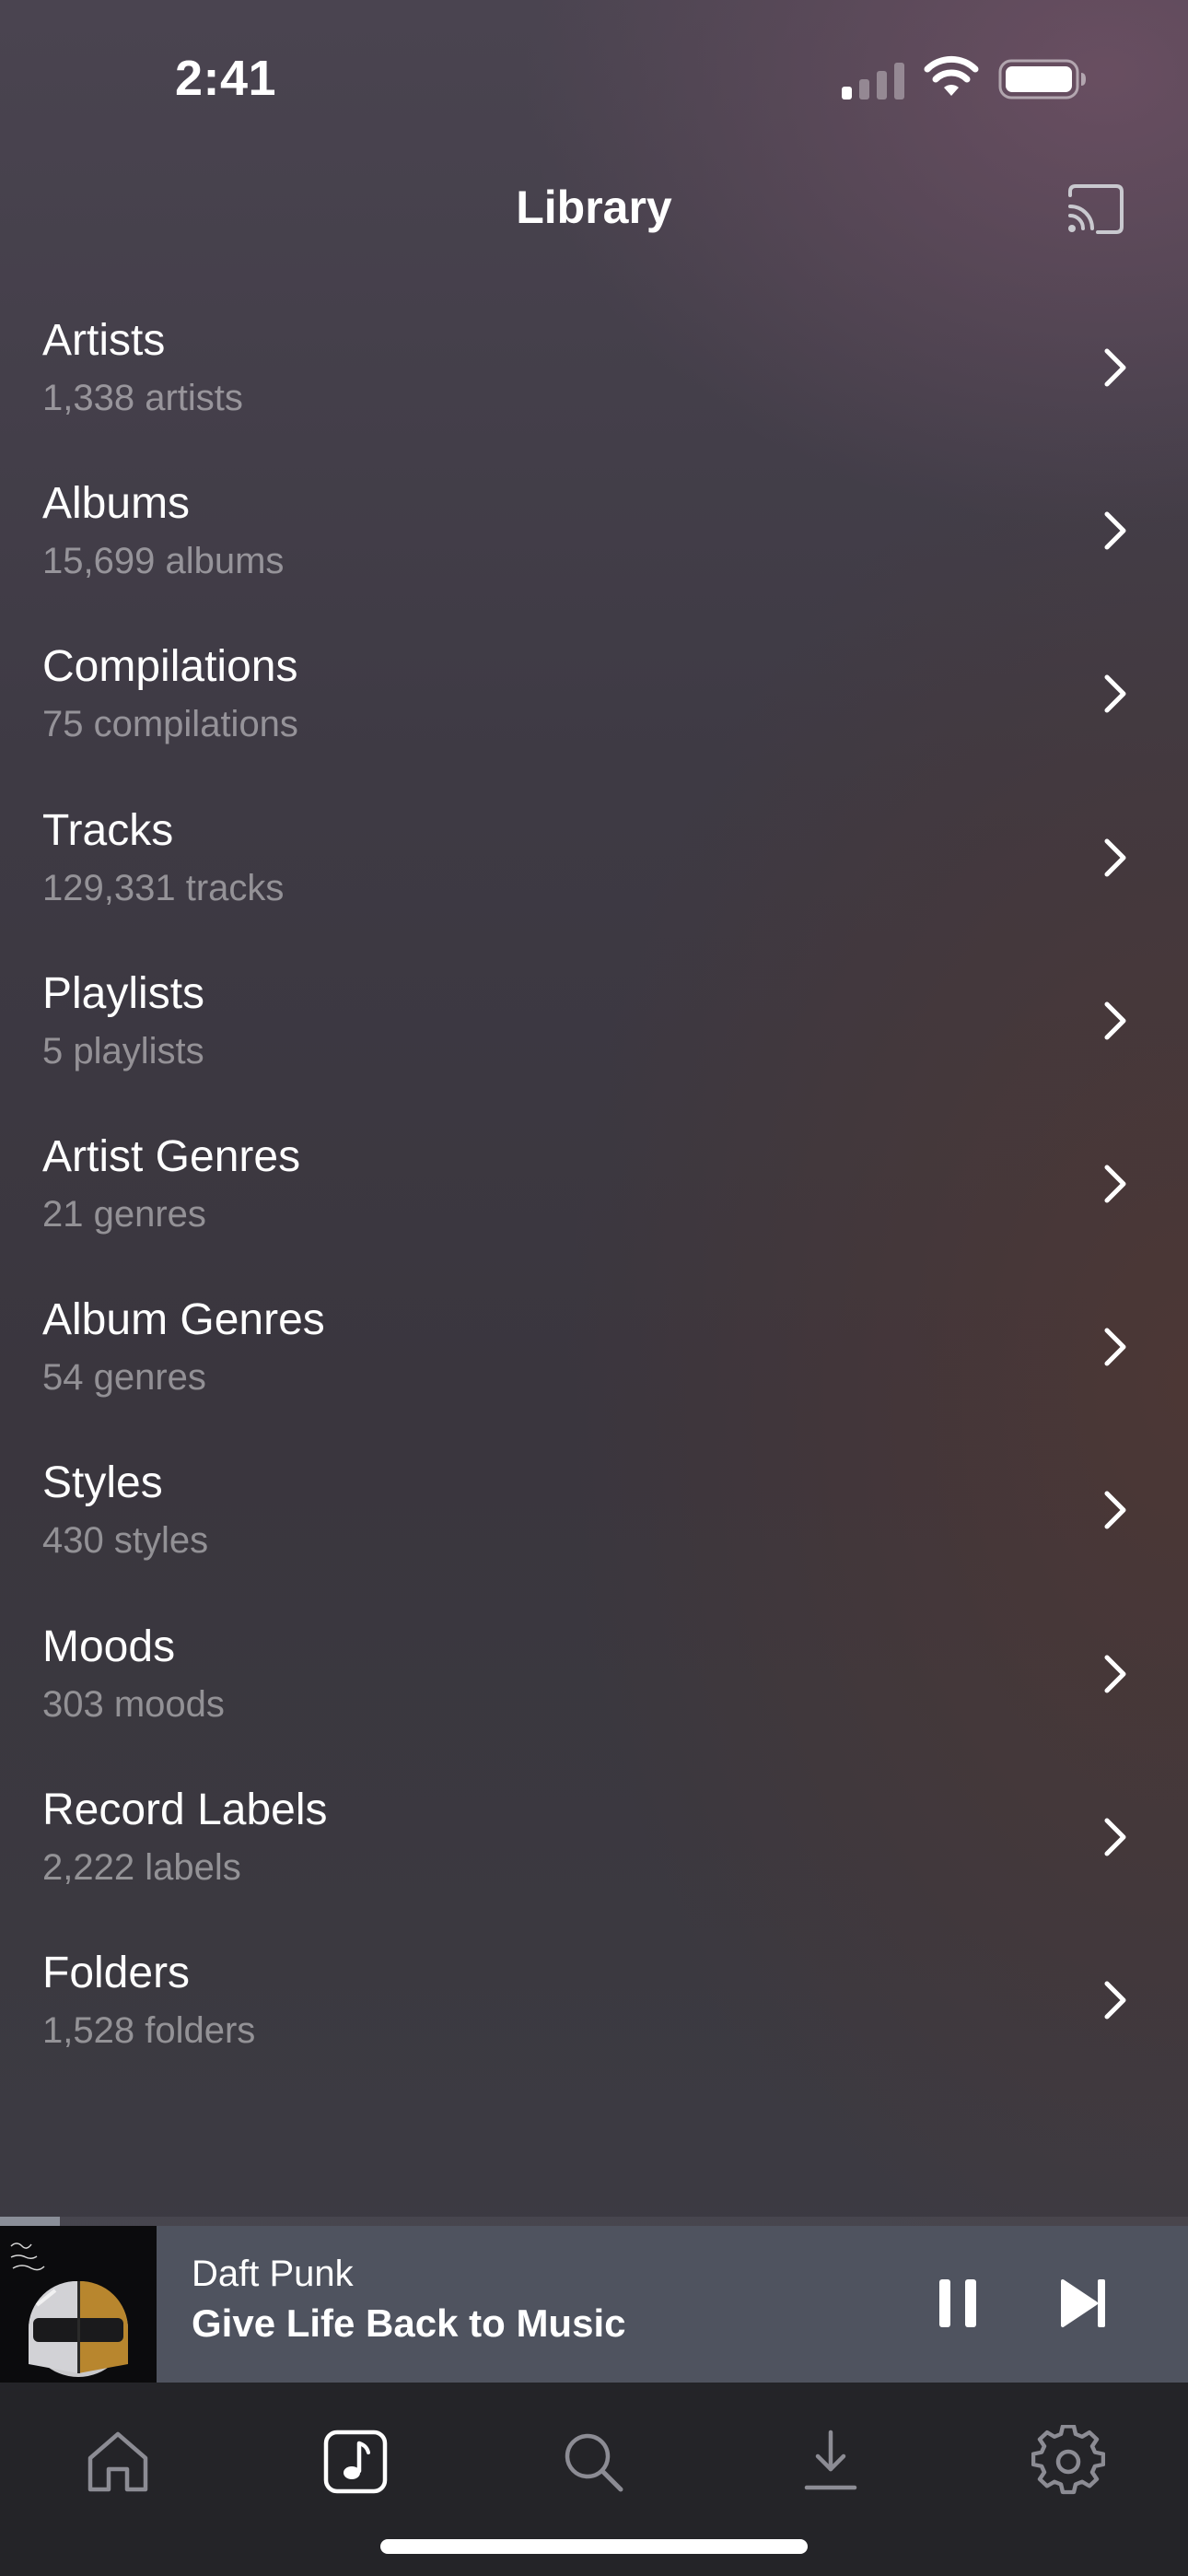 This screenshot has height=2576, width=1188. Describe the element at coordinates (123, 1050) in the screenshot. I see `item-count: 5 playlists` at that location.